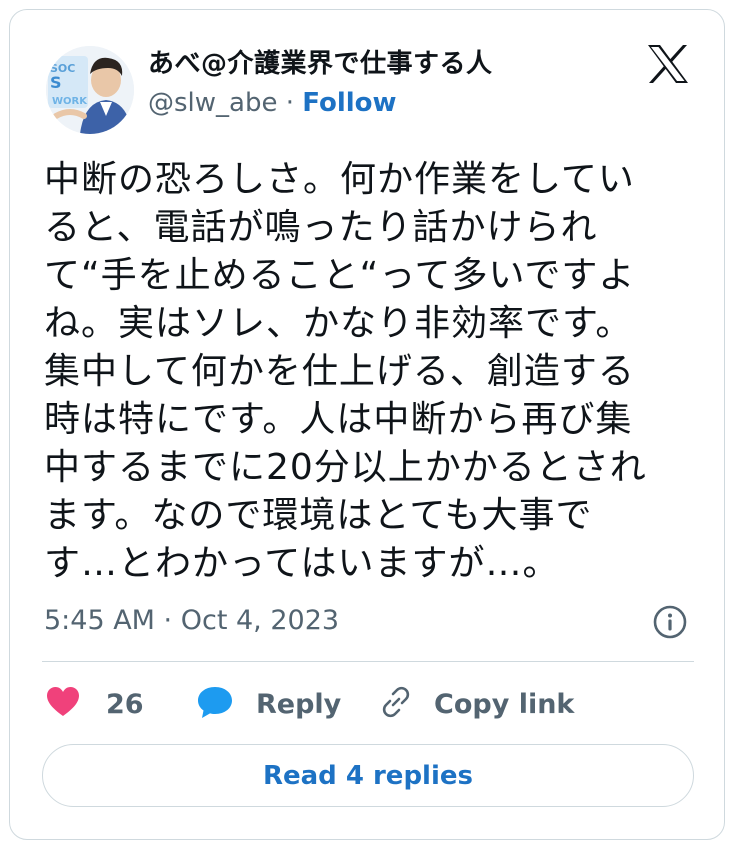 The height and width of the screenshot is (852, 736). What do you see at coordinates (504, 704) in the screenshot?
I see `copy-link-label: Copy link` at bounding box center [504, 704].